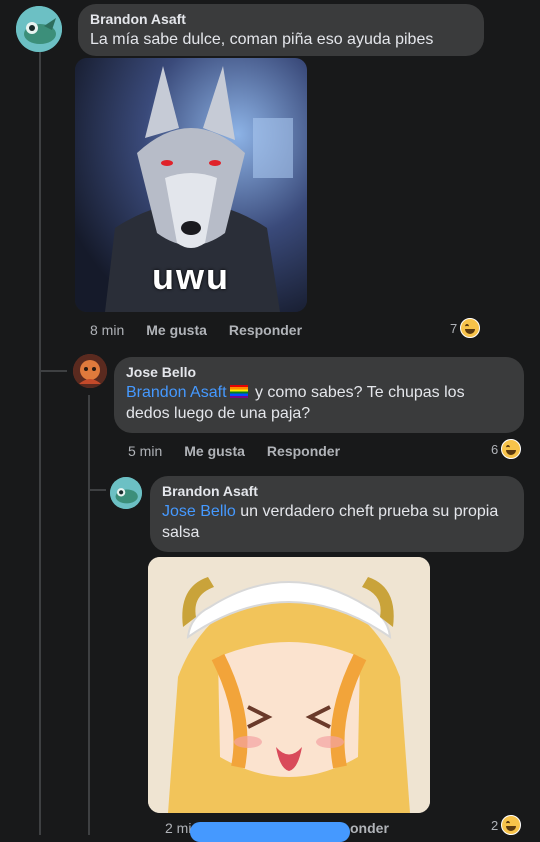 This screenshot has width=540, height=842. I want to click on reaction-count: 7, so click(465, 328).